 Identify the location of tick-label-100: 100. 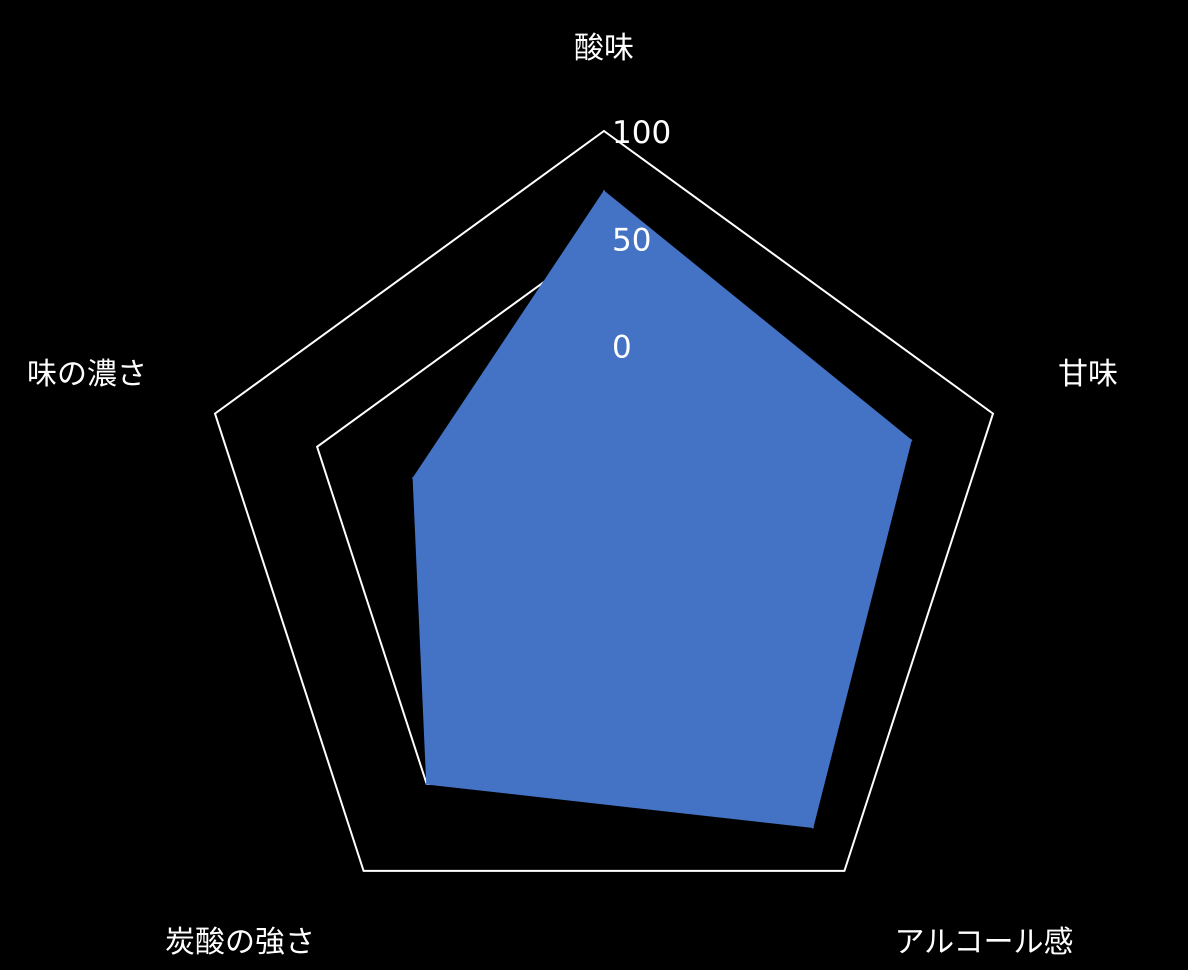
(641, 133).